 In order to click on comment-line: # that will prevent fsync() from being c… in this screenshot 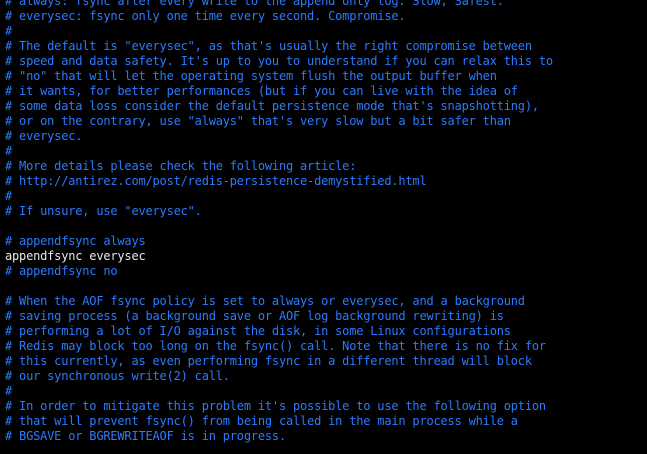, I will do `click(261, 421)`.